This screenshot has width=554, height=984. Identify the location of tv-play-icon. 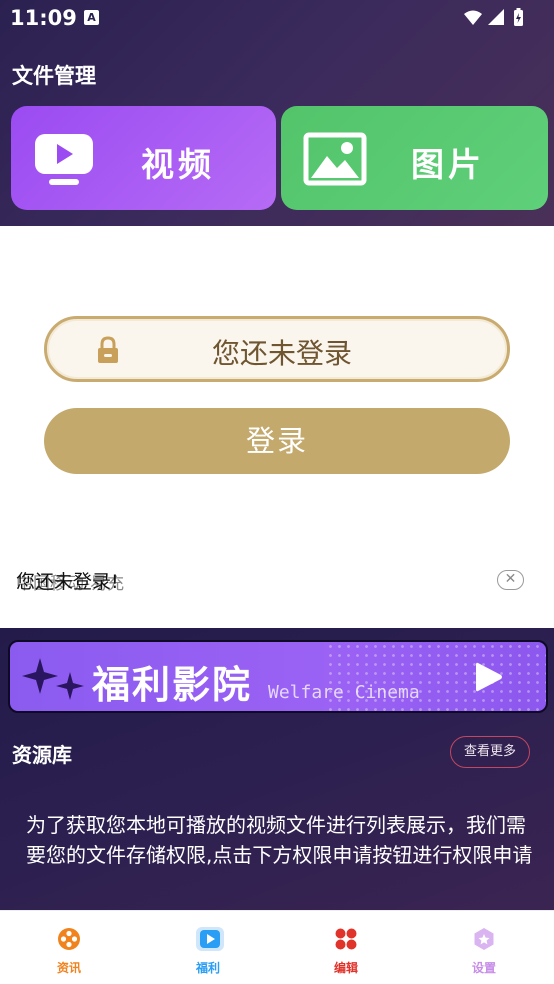
(64, 162).